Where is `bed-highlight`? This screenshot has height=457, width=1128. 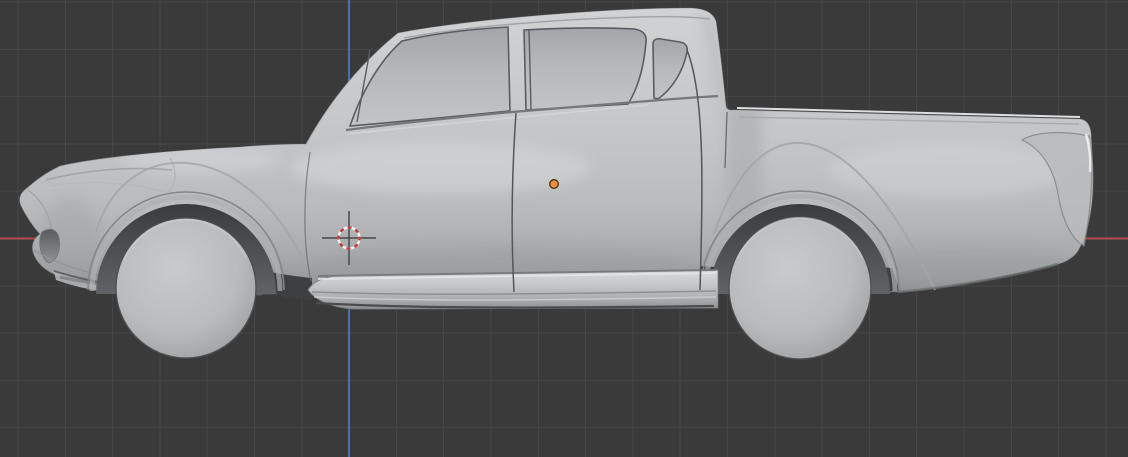
bed-highlight is located at coordinates (950, 170).